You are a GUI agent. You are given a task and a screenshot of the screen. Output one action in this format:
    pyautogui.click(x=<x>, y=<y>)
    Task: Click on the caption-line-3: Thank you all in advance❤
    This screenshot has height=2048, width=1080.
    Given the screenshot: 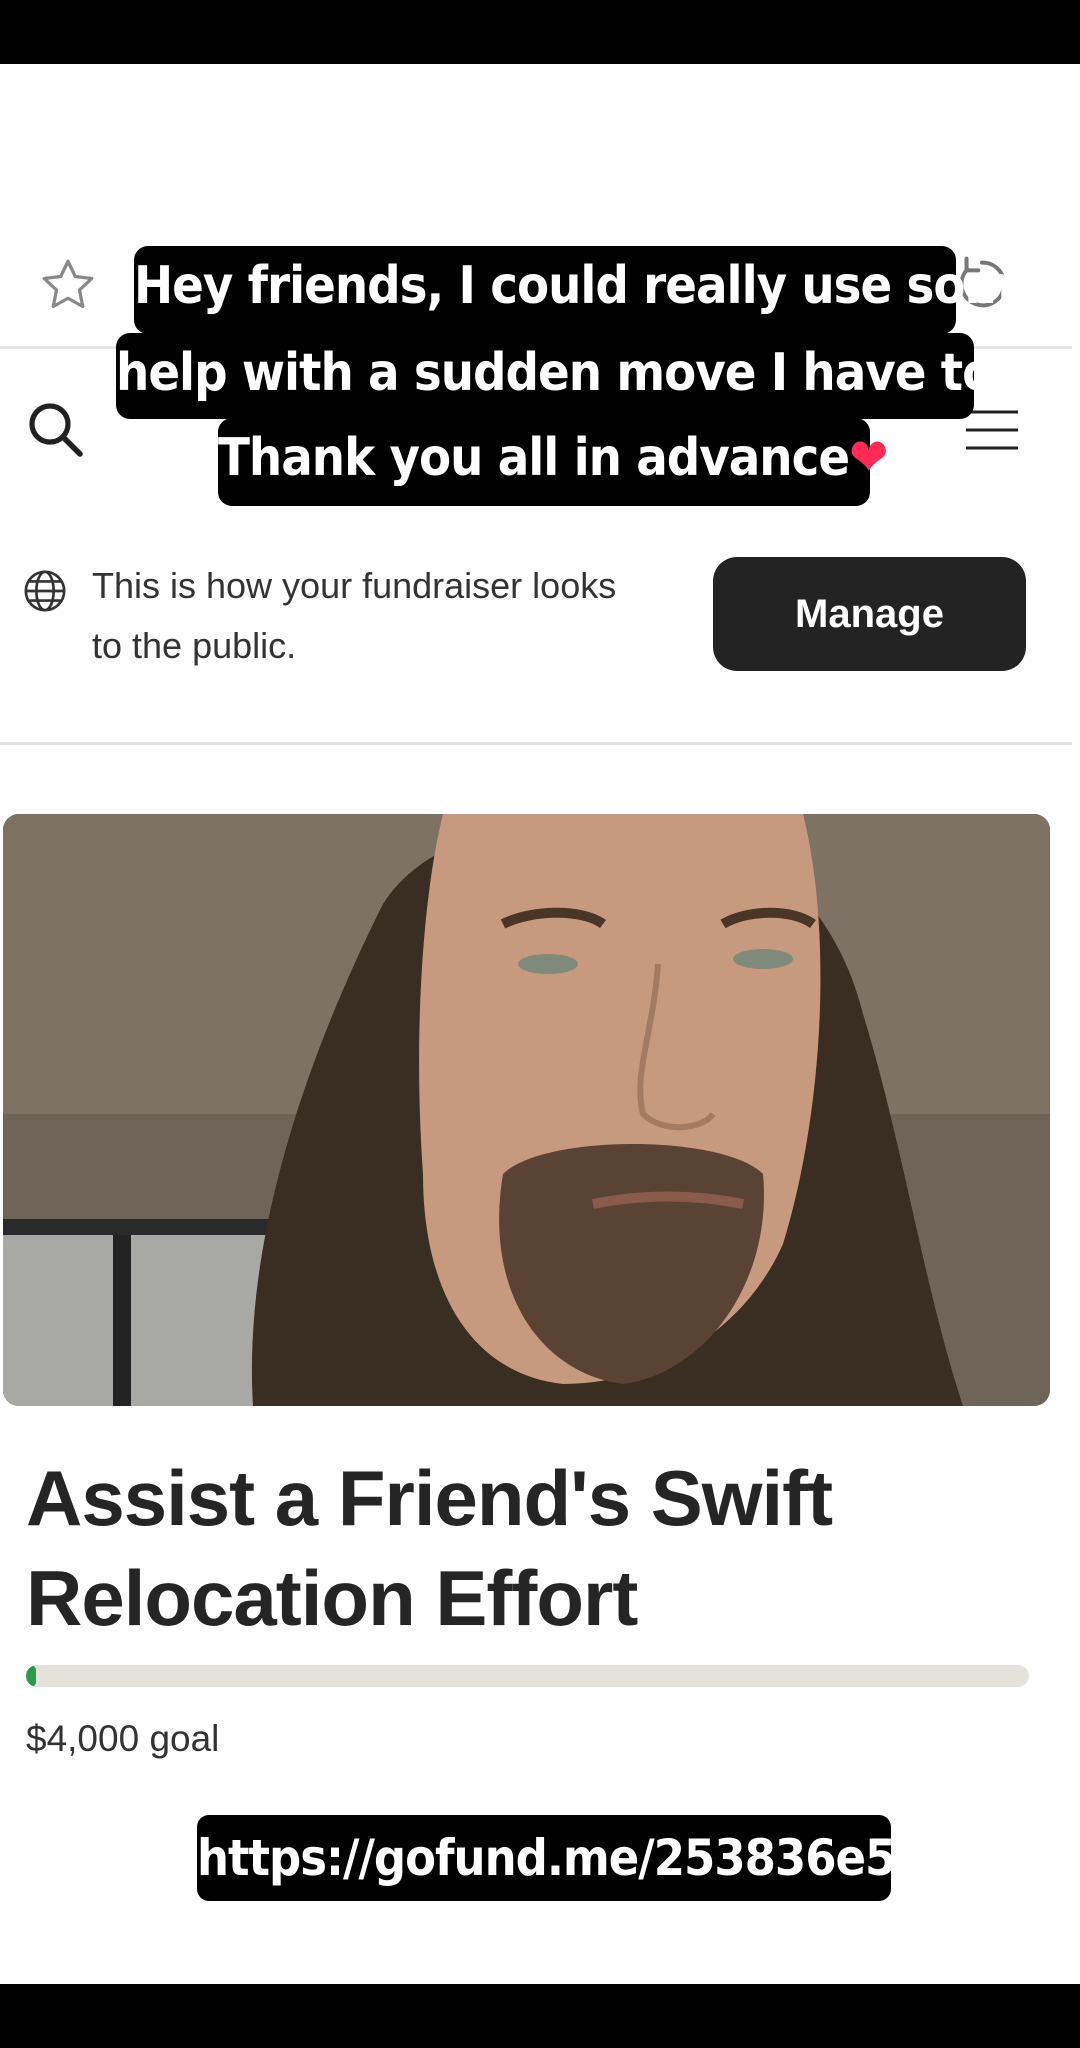 What is the action you would take?
    pyautogui.click(x=553, y=462)
    